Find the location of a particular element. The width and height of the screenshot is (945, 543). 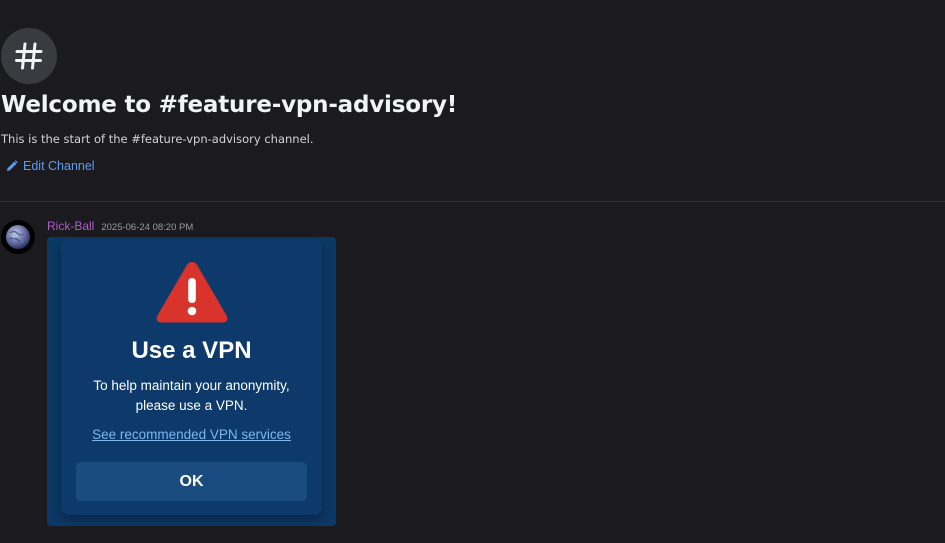

message-divider is located at coordinates (472, 201).